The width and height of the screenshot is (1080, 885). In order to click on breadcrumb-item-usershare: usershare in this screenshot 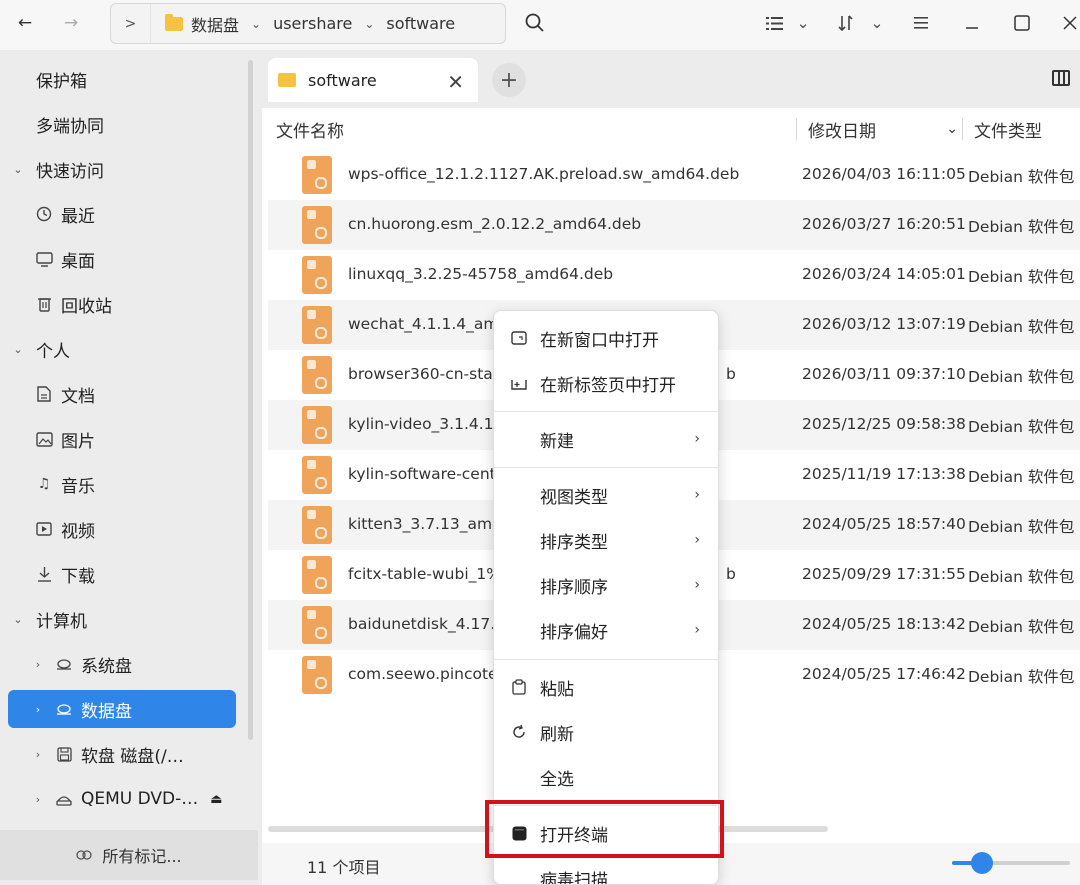, I will do `click(312, 23)`.